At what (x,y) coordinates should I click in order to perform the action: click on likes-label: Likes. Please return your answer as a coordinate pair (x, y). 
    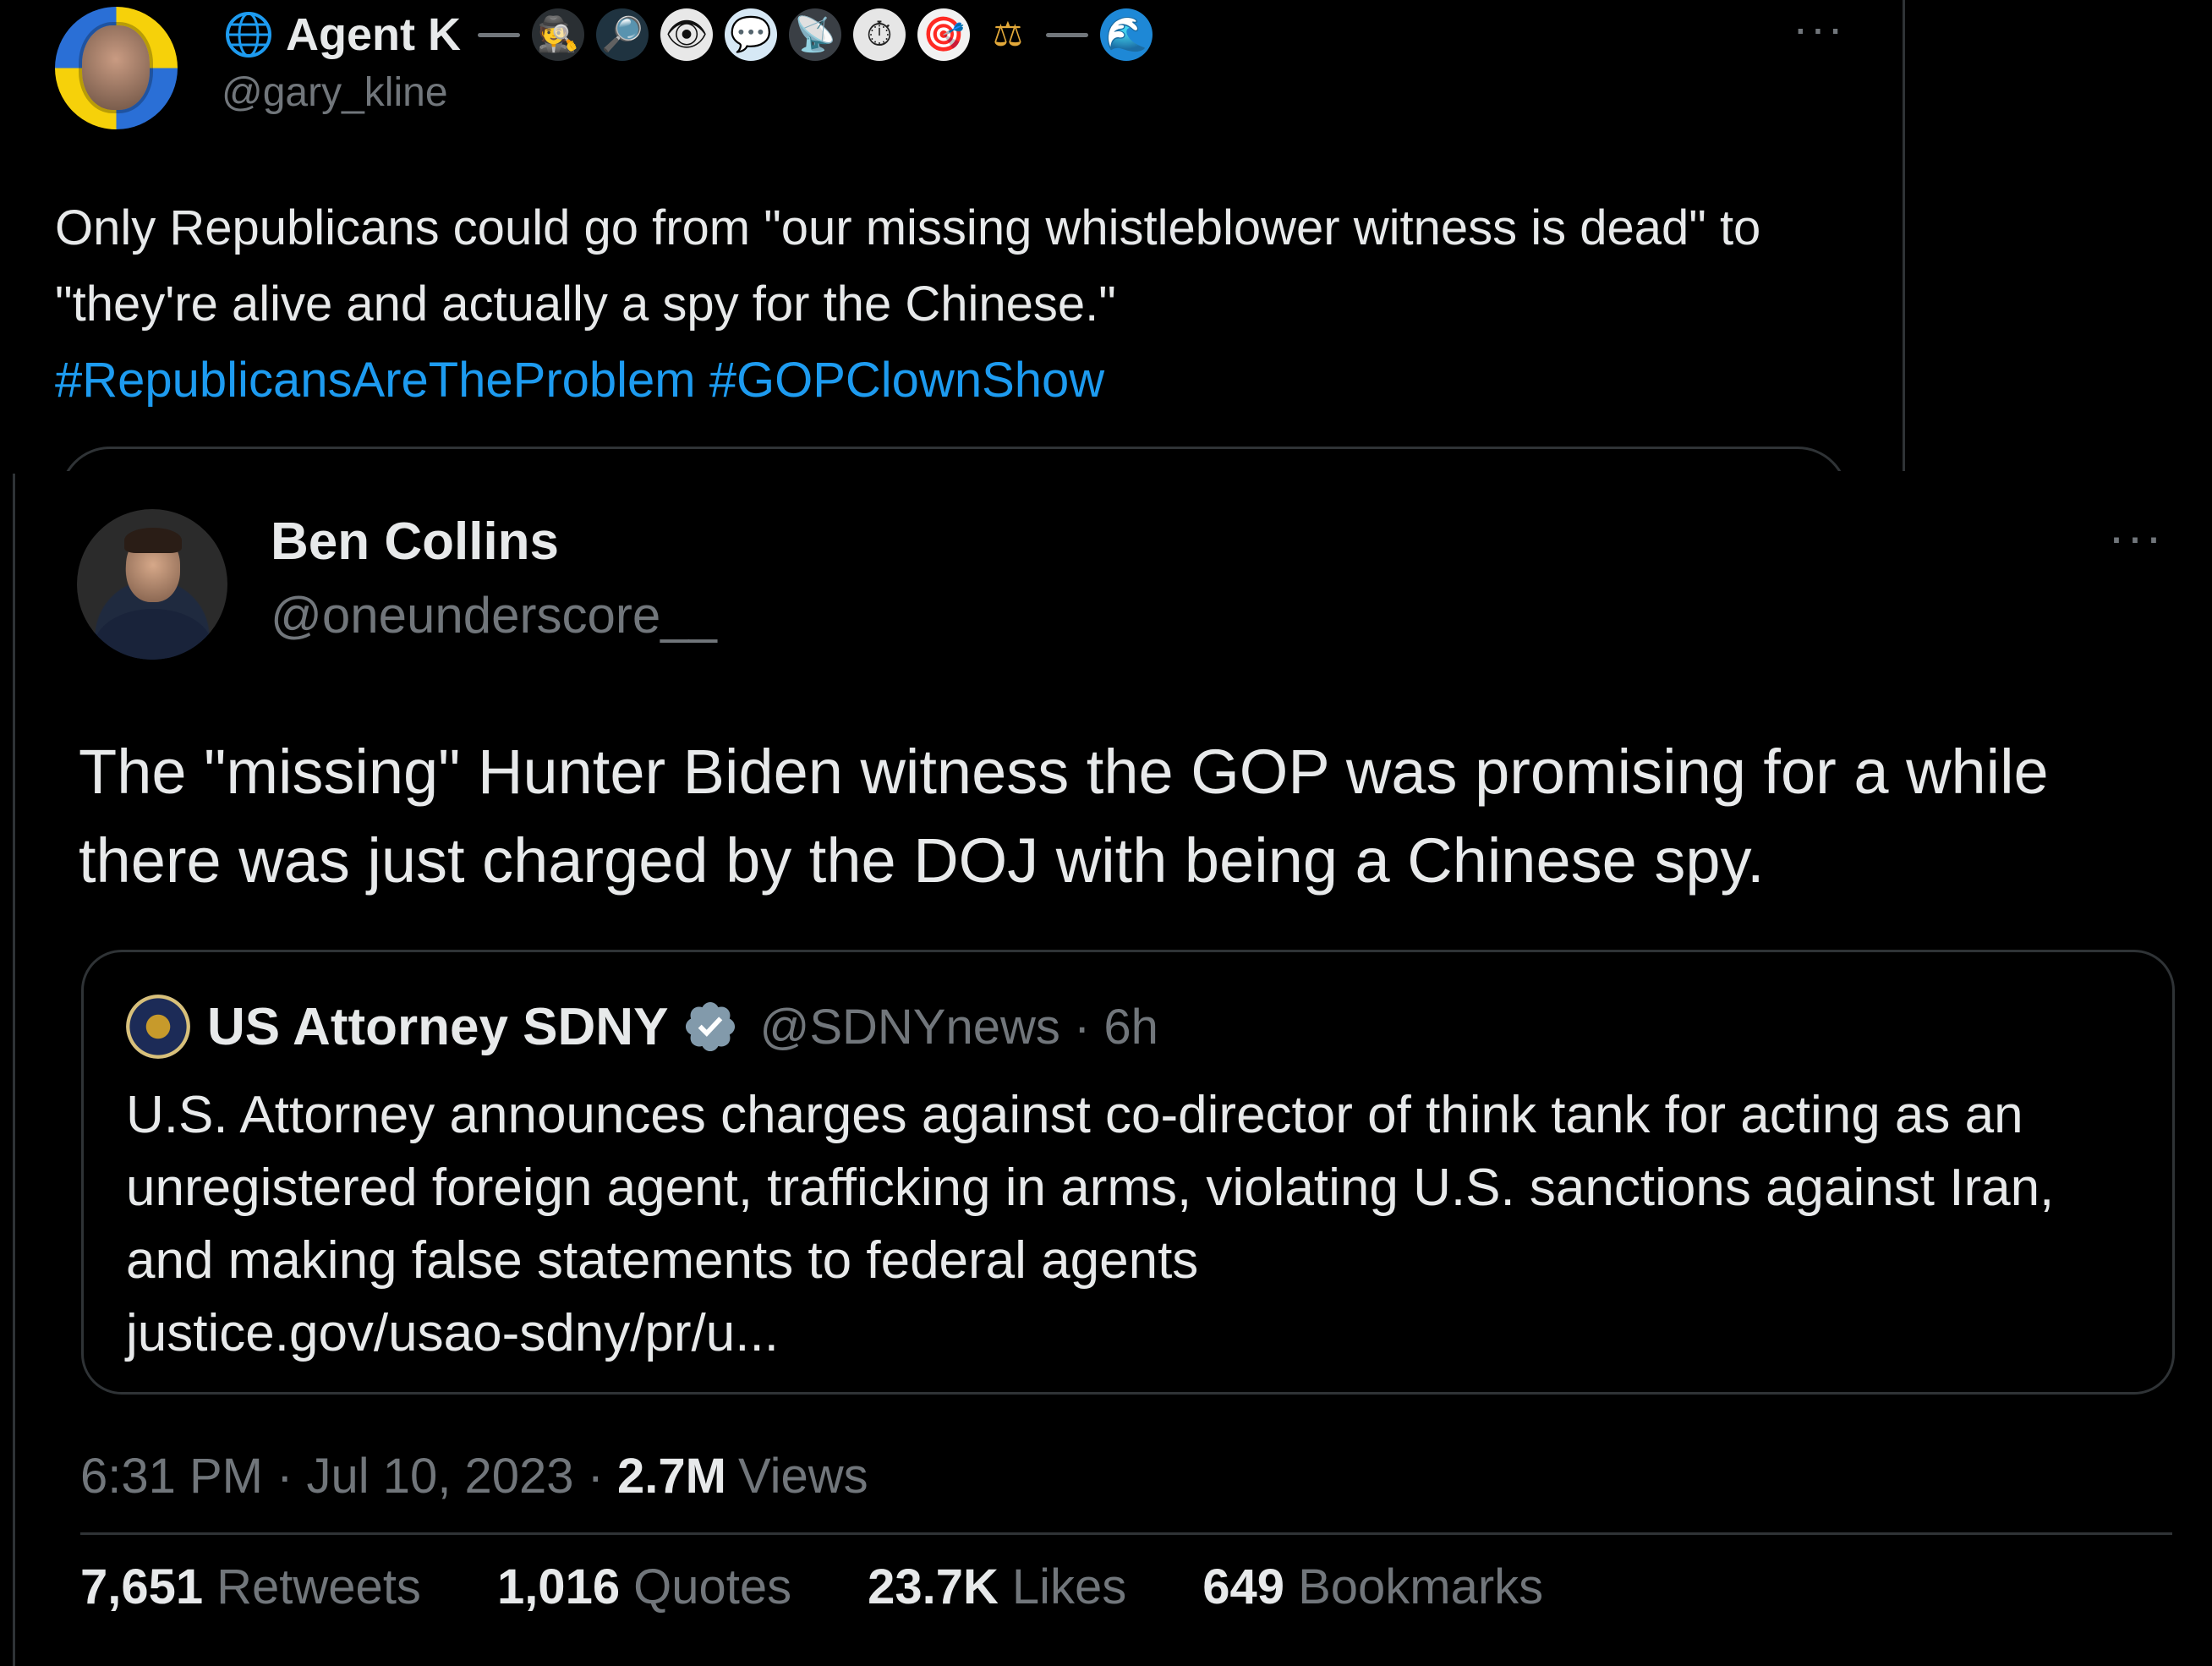
    Looking at the image, I should click on (1069, 1586).